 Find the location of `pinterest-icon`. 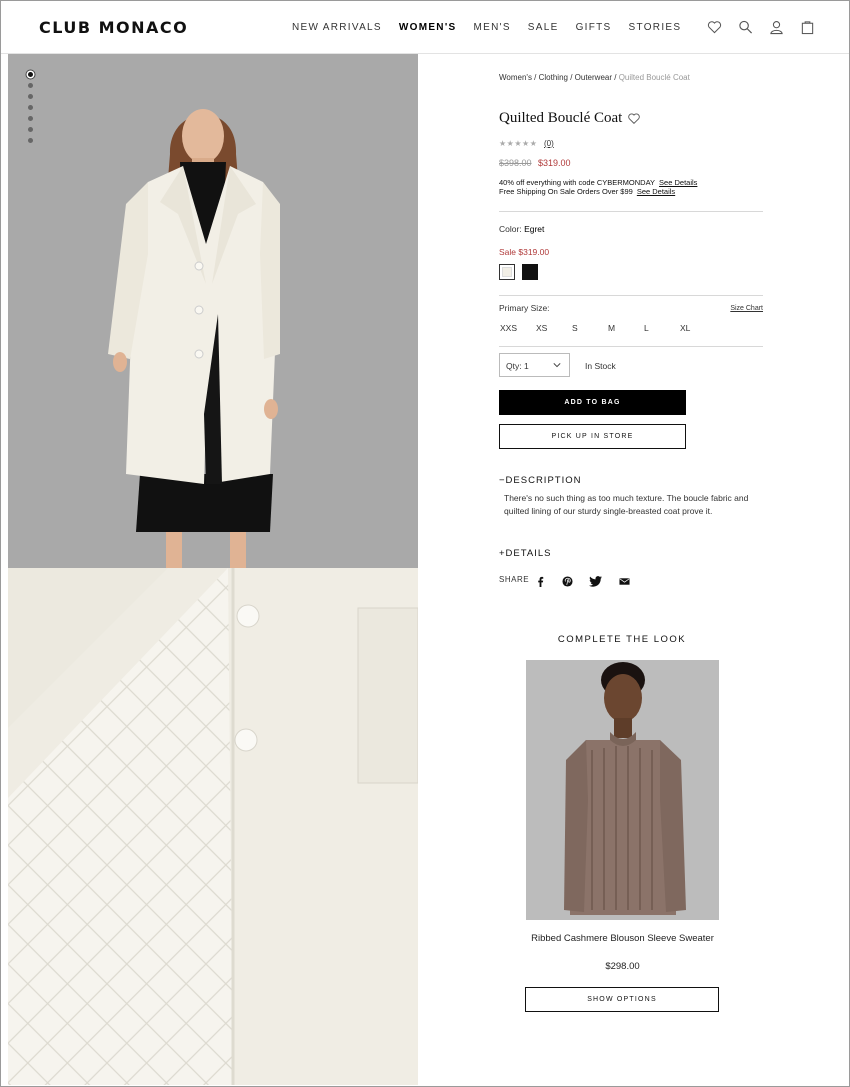

pinterest-icon is located at coordinates (567, 580).